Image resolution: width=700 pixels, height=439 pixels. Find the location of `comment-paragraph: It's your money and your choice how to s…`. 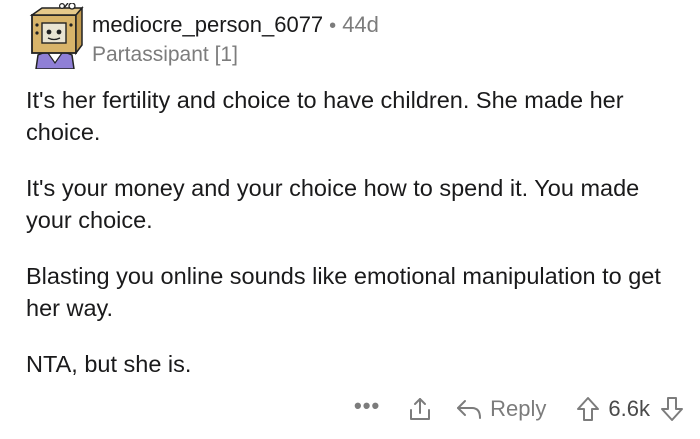

comment-paragraph: It's your money and your choice how to s… is located at coordinates (333, 204).